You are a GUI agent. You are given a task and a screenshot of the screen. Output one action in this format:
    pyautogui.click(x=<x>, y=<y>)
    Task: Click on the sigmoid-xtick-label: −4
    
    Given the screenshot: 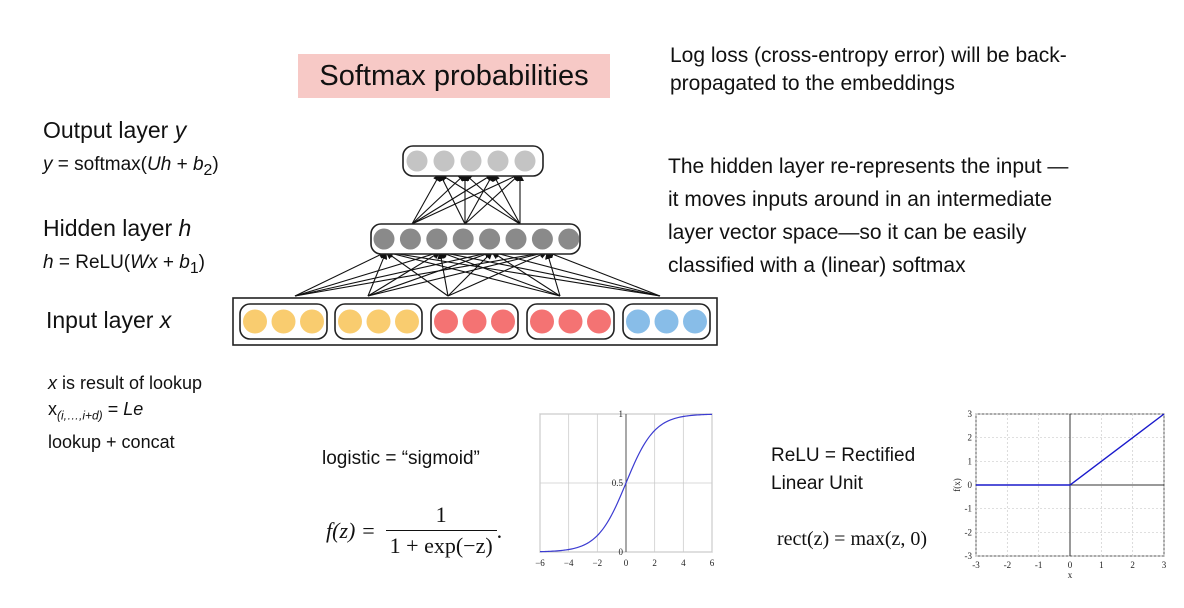 What is the action you would take?
    pyautogui.click(x=569, y=563)
    